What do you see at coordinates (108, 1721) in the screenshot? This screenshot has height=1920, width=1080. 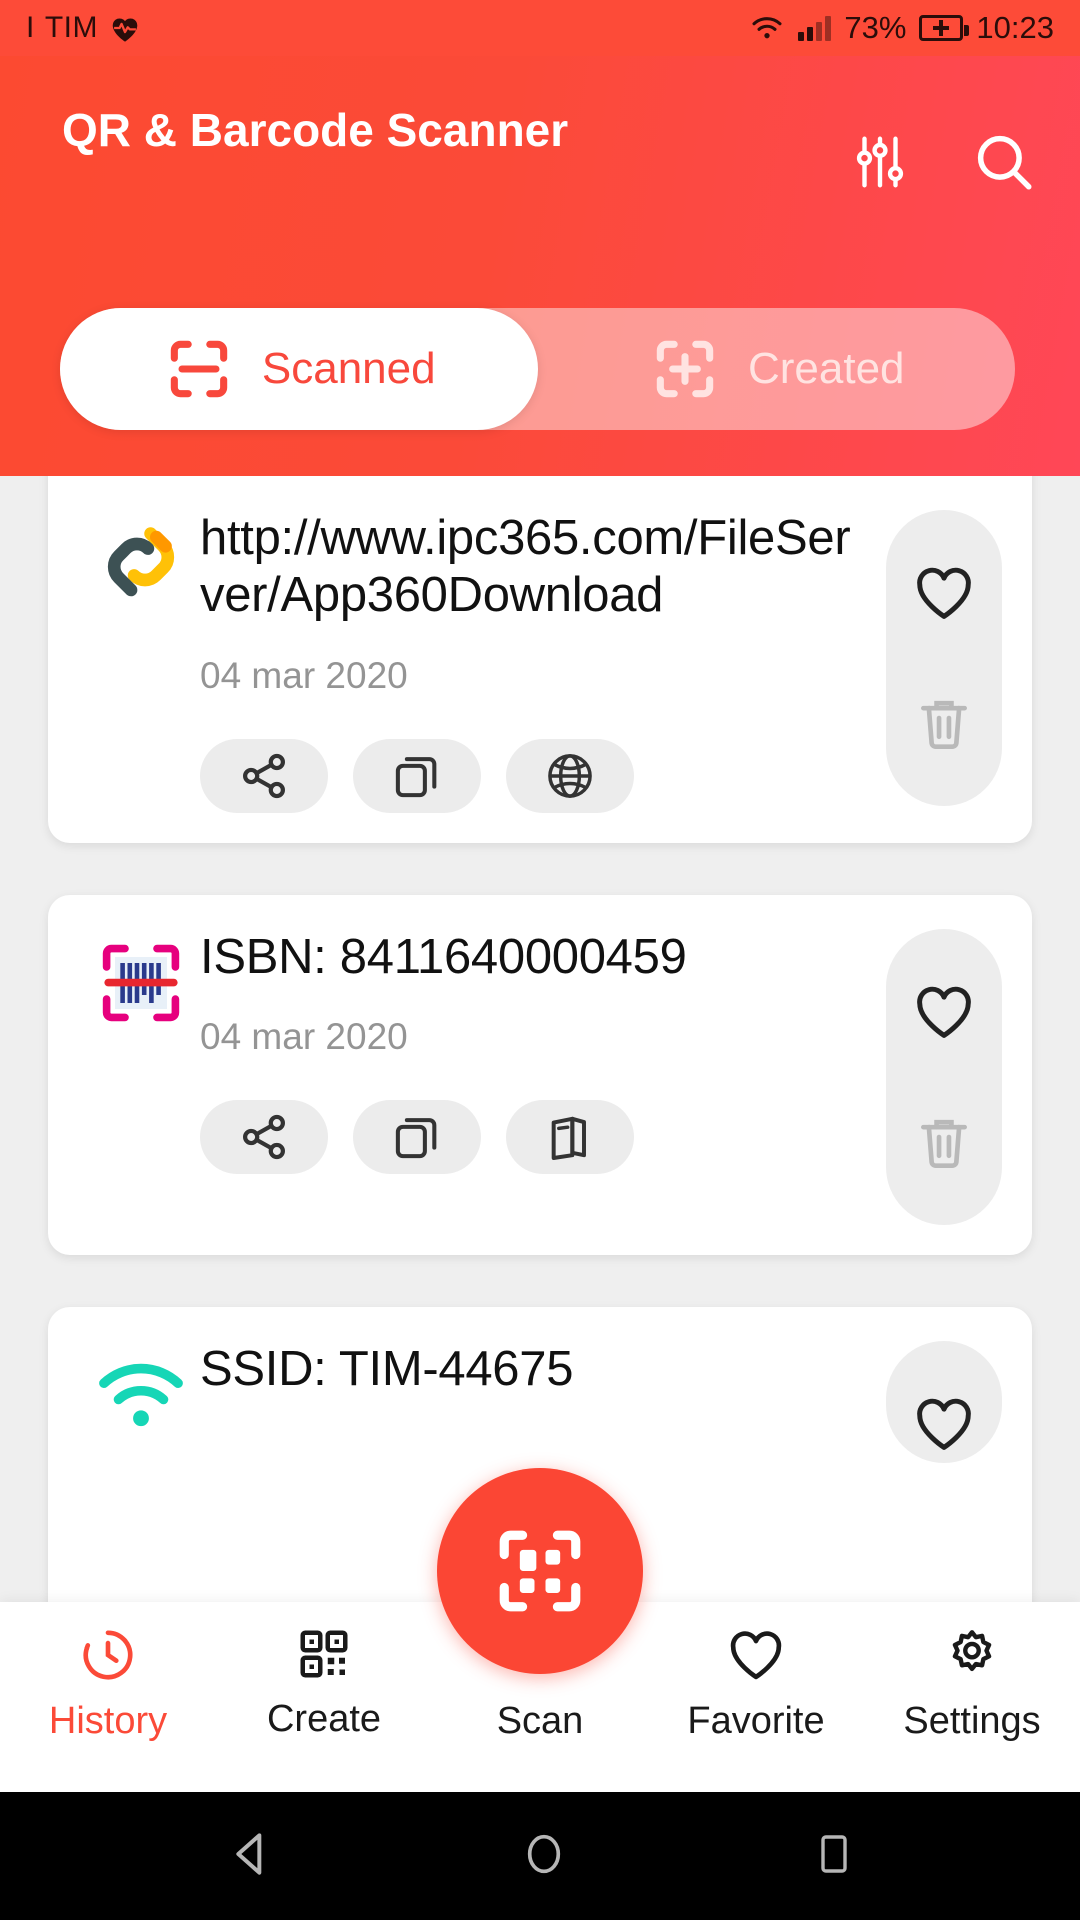 I see `nav-item-history-label: History` at bounding box center [108, 1721].